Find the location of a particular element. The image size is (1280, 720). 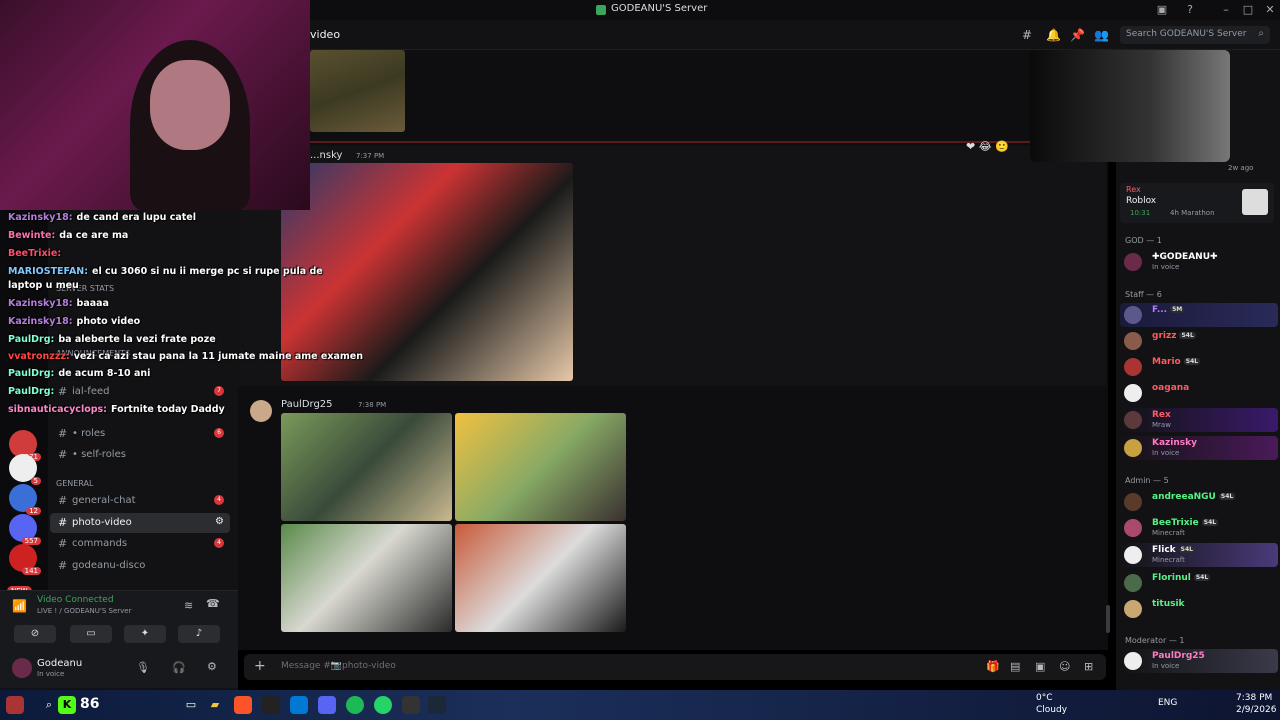

apps-icon: ⊞ is located at coordinates (1088, 666).